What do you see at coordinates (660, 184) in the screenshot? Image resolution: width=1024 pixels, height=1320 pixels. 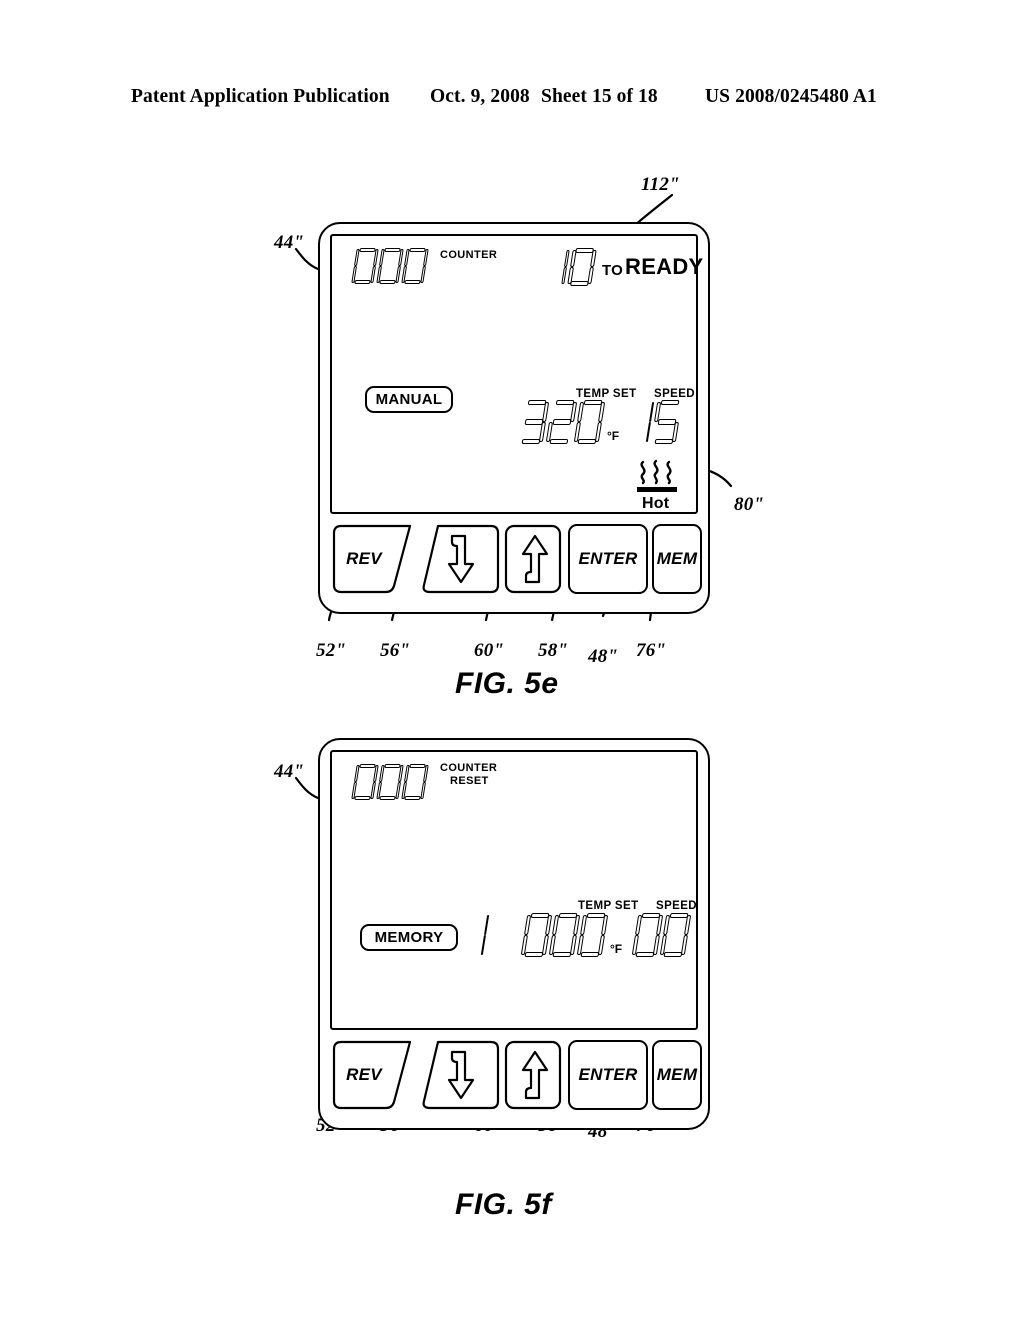 I see `ref-112: 112"` at bounding box center [660, 184].